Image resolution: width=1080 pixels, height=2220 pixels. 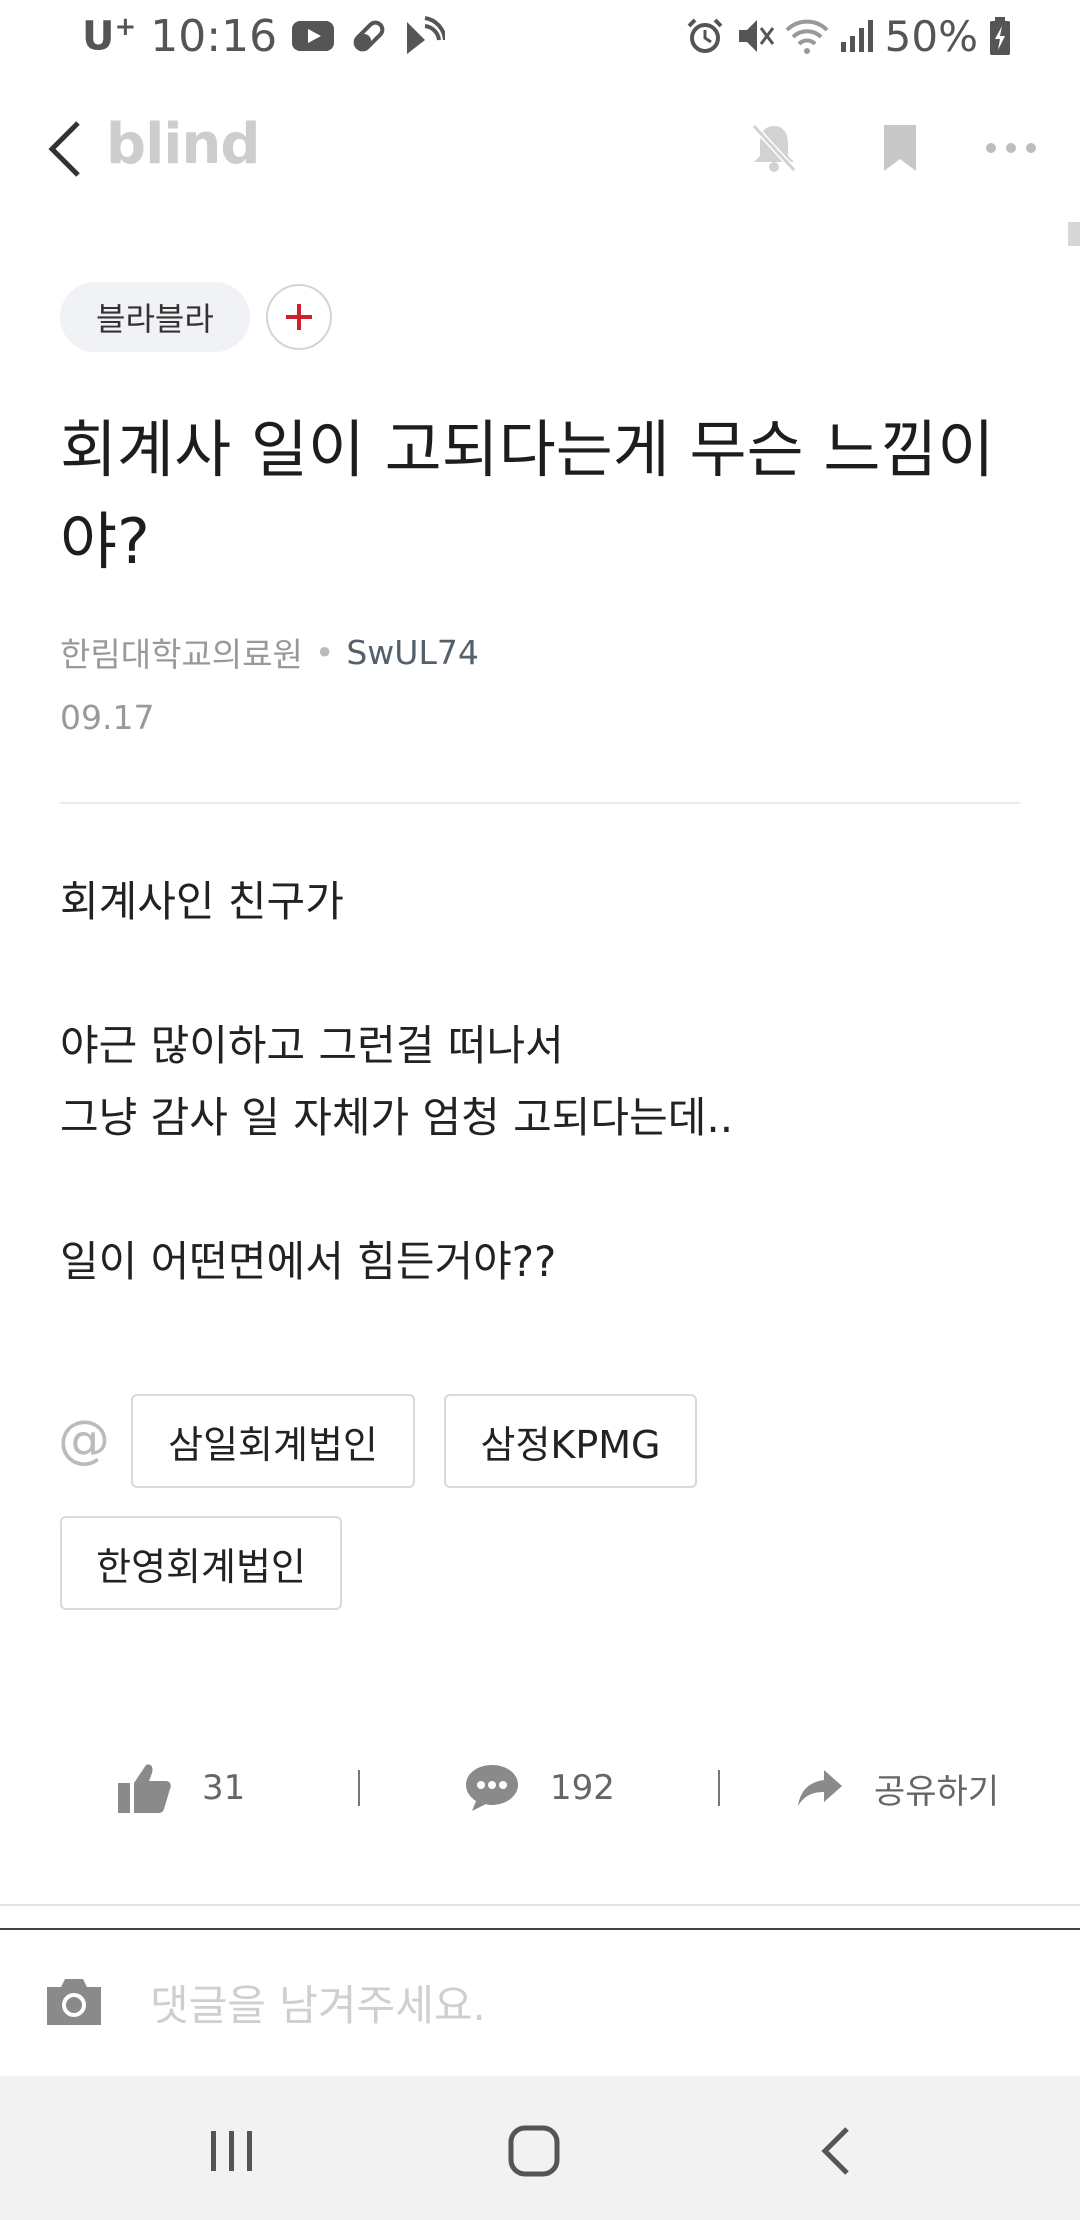 I want to click on recent-apps-icon, so click(x=231, y=2151).